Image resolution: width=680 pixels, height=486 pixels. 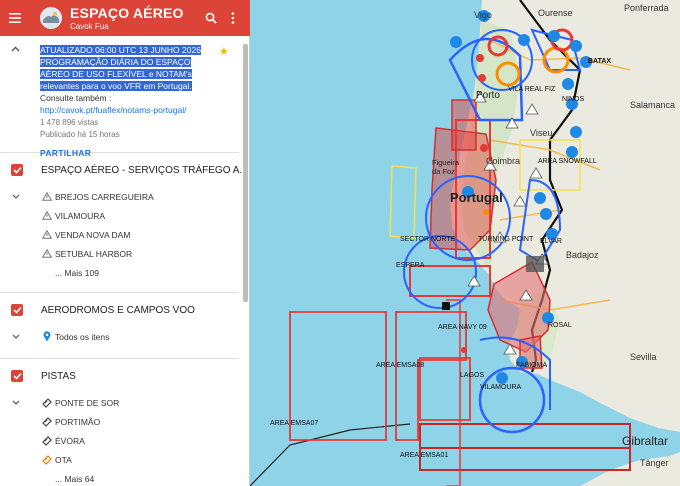 I want to click on app-title: ESPAÇO AÉREO, so click(x=127, y=12).